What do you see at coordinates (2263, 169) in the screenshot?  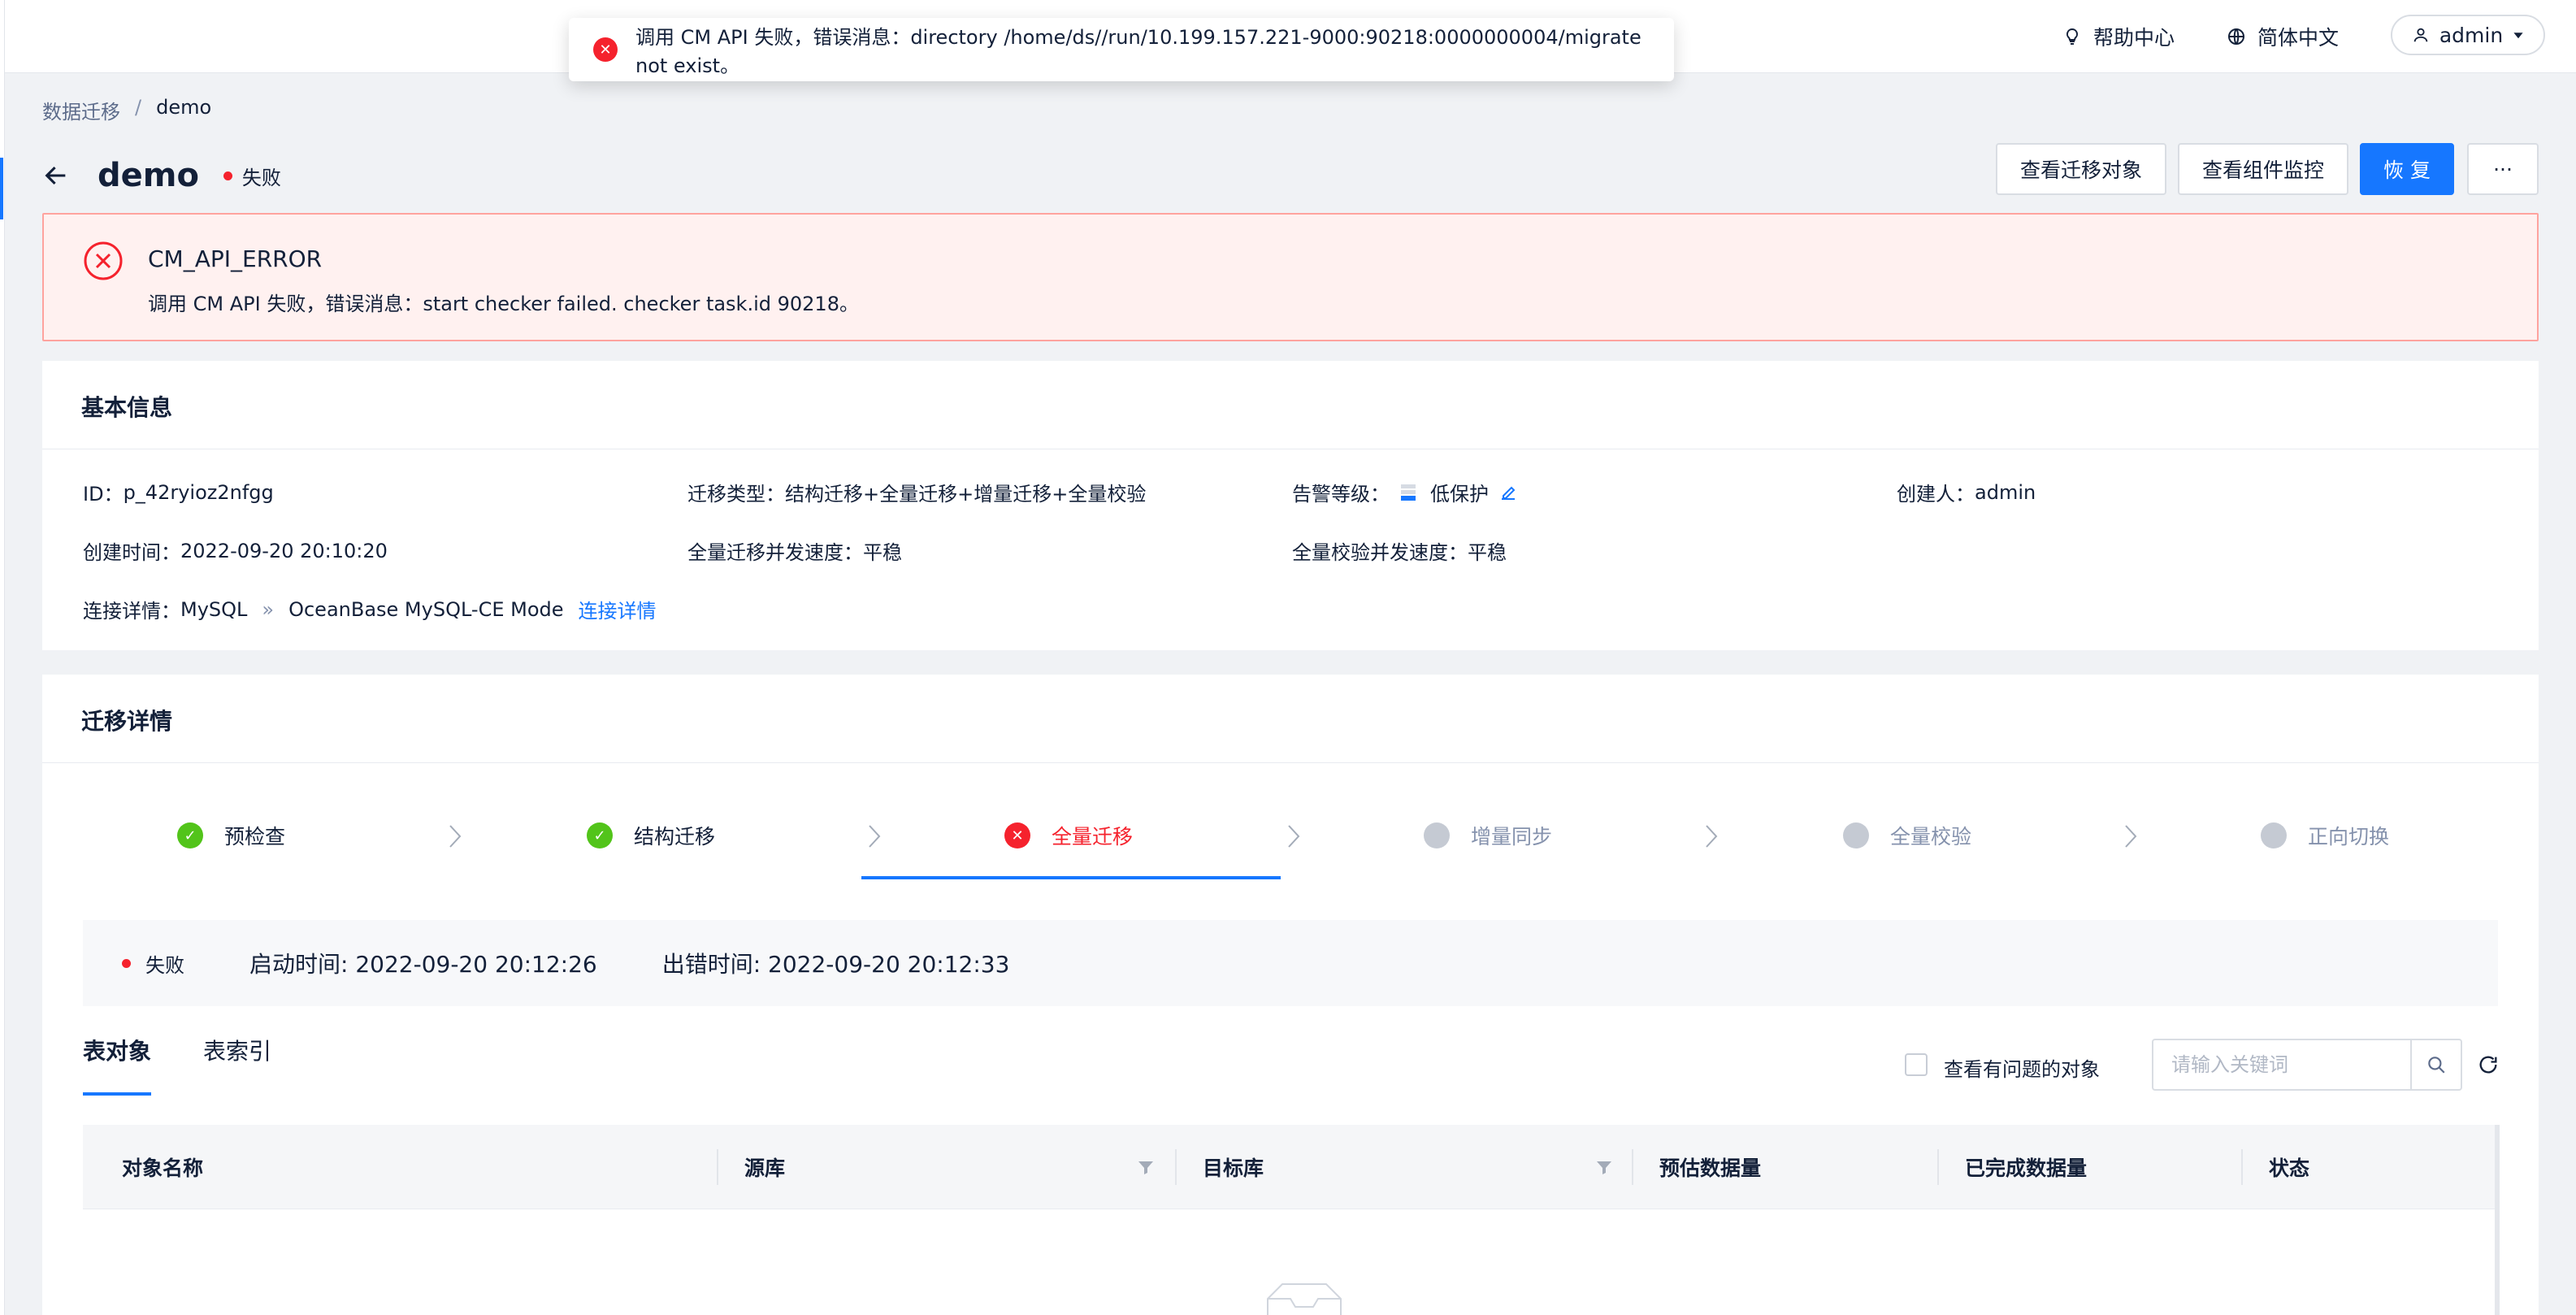 I see `view-monitor-button: 查看组件监控` at bounding box center [2263, 169].